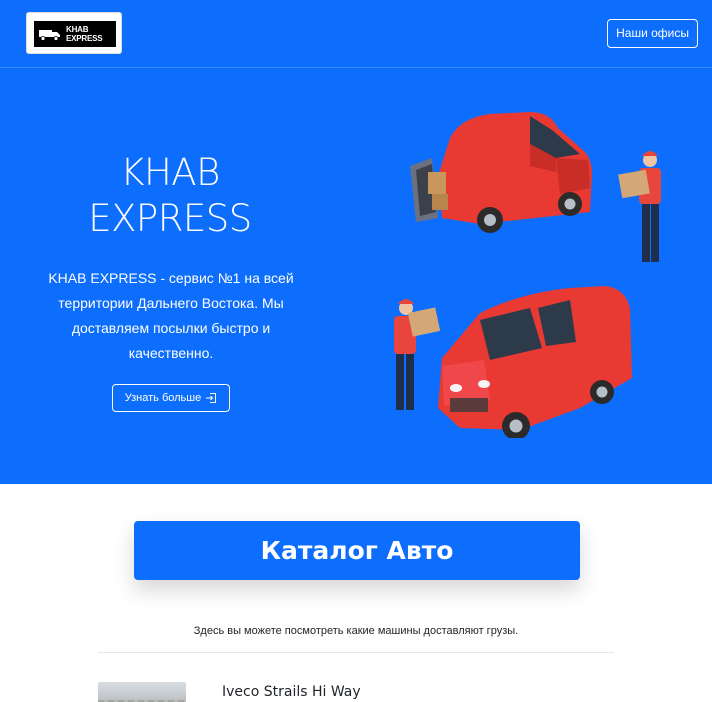  What do you see at coordinates (77, 29) in the screenshot?
I see `logo-text-line1: KHAB` at bounding box center [77, 29].